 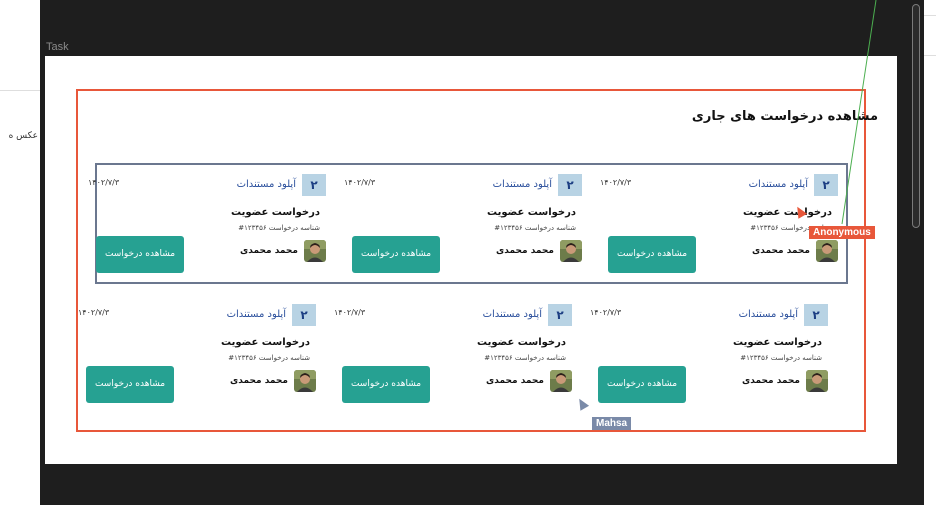 What do you see at coordinates (859, 112) in the screenshot?
I see `prototype-connector-line` at bounding box center [859, 112].